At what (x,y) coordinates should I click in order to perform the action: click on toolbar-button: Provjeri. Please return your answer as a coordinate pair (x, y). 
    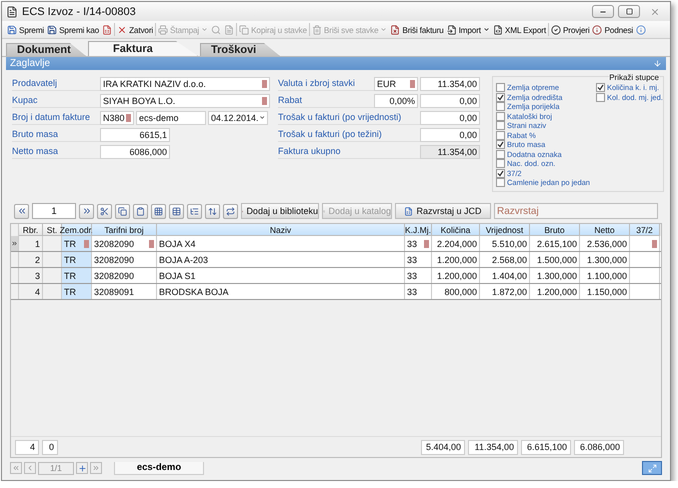
    Looking at the image, I should click on (570, 29).